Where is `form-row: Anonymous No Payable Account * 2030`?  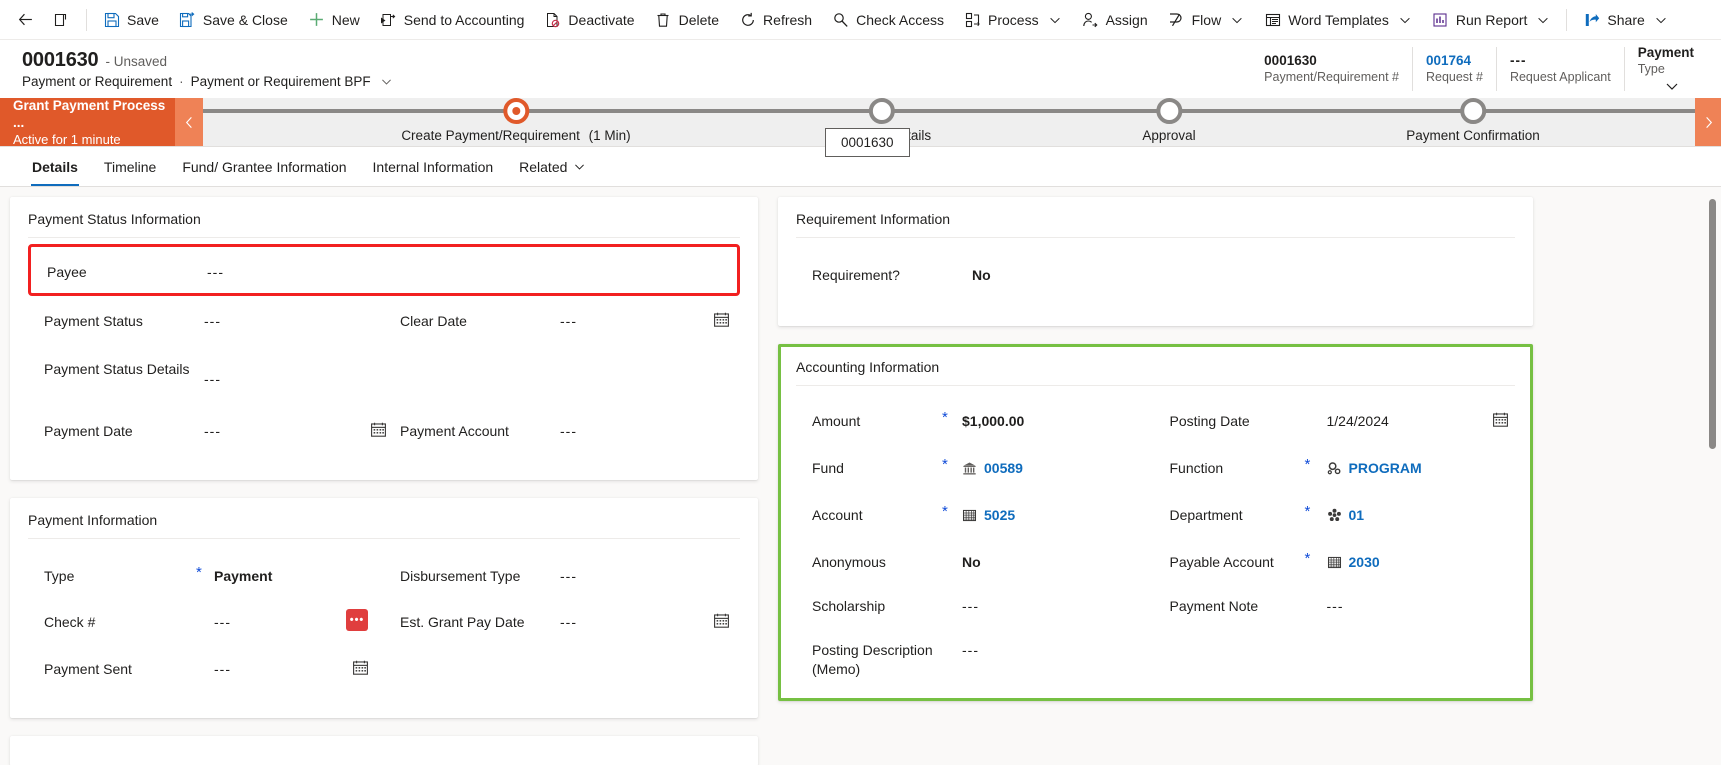 form-row: Anonymous No Payable Account * 2030 is located at coordinates (1155, 571).